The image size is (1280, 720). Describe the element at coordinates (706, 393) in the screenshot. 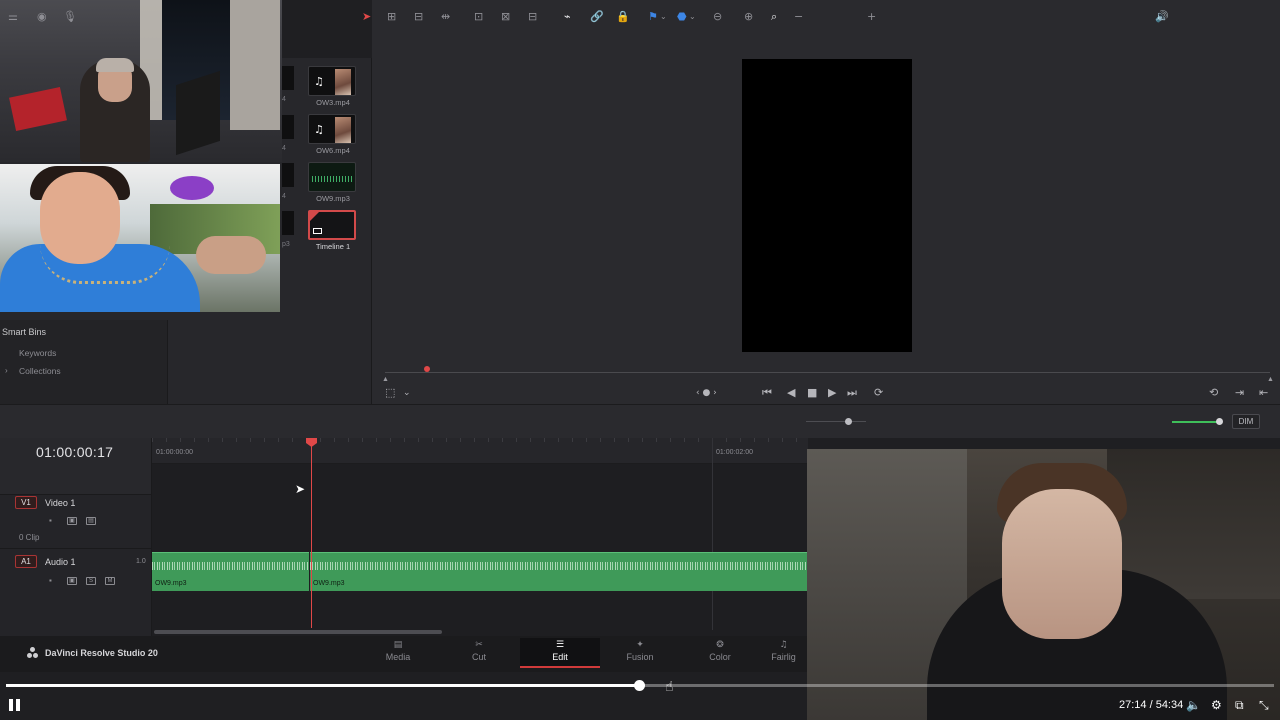

I see `viewer-nav-dots: ‹ ● ›` at that location.